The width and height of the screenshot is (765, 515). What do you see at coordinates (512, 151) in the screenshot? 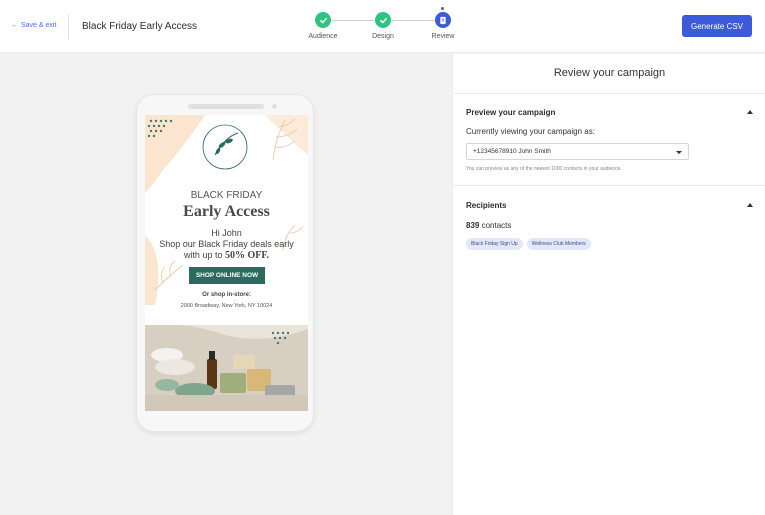
I see `selected-contact: +12345678910 John Smith` at bounding box center [512, 151].